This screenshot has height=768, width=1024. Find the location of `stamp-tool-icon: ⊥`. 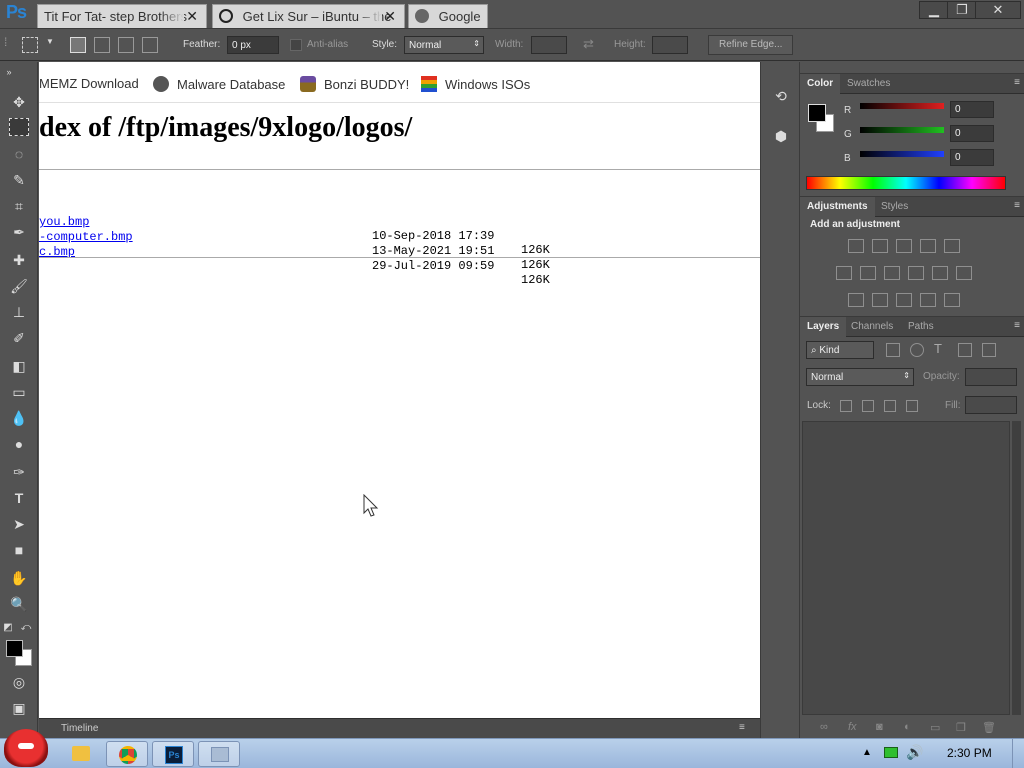

stamp-tool-icon: ⊥ is located at coordinates (19, 312).